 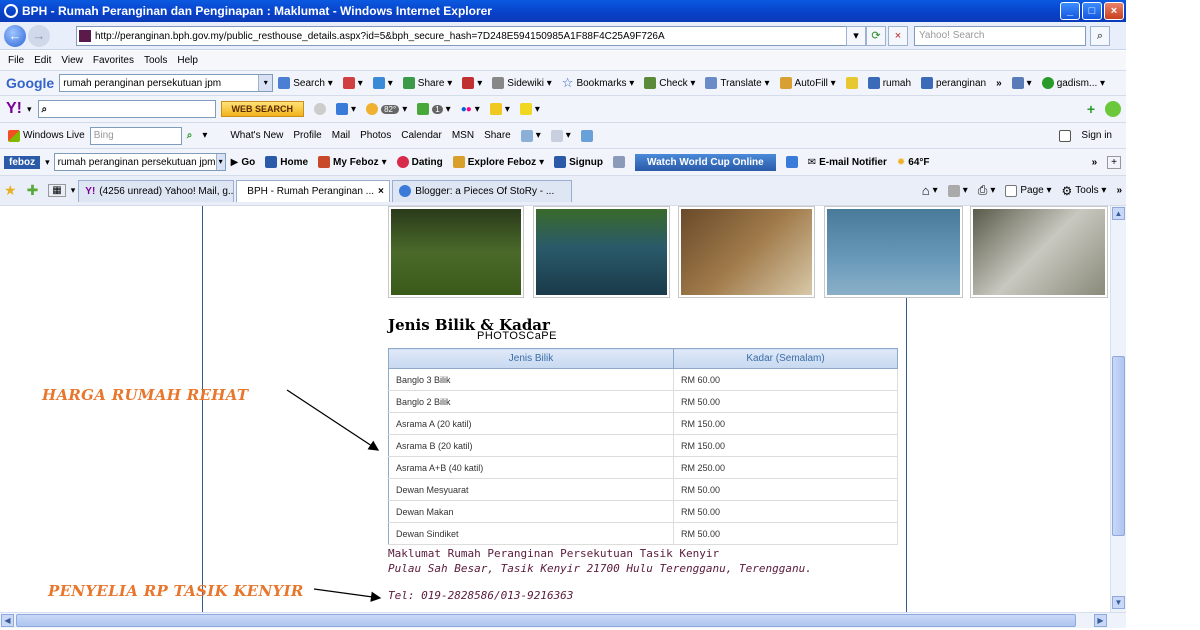 What do you see at coordinates (320, 109) in the screenshot?
I see `yahoo-pencil-button` at bounding box center [320, 109].